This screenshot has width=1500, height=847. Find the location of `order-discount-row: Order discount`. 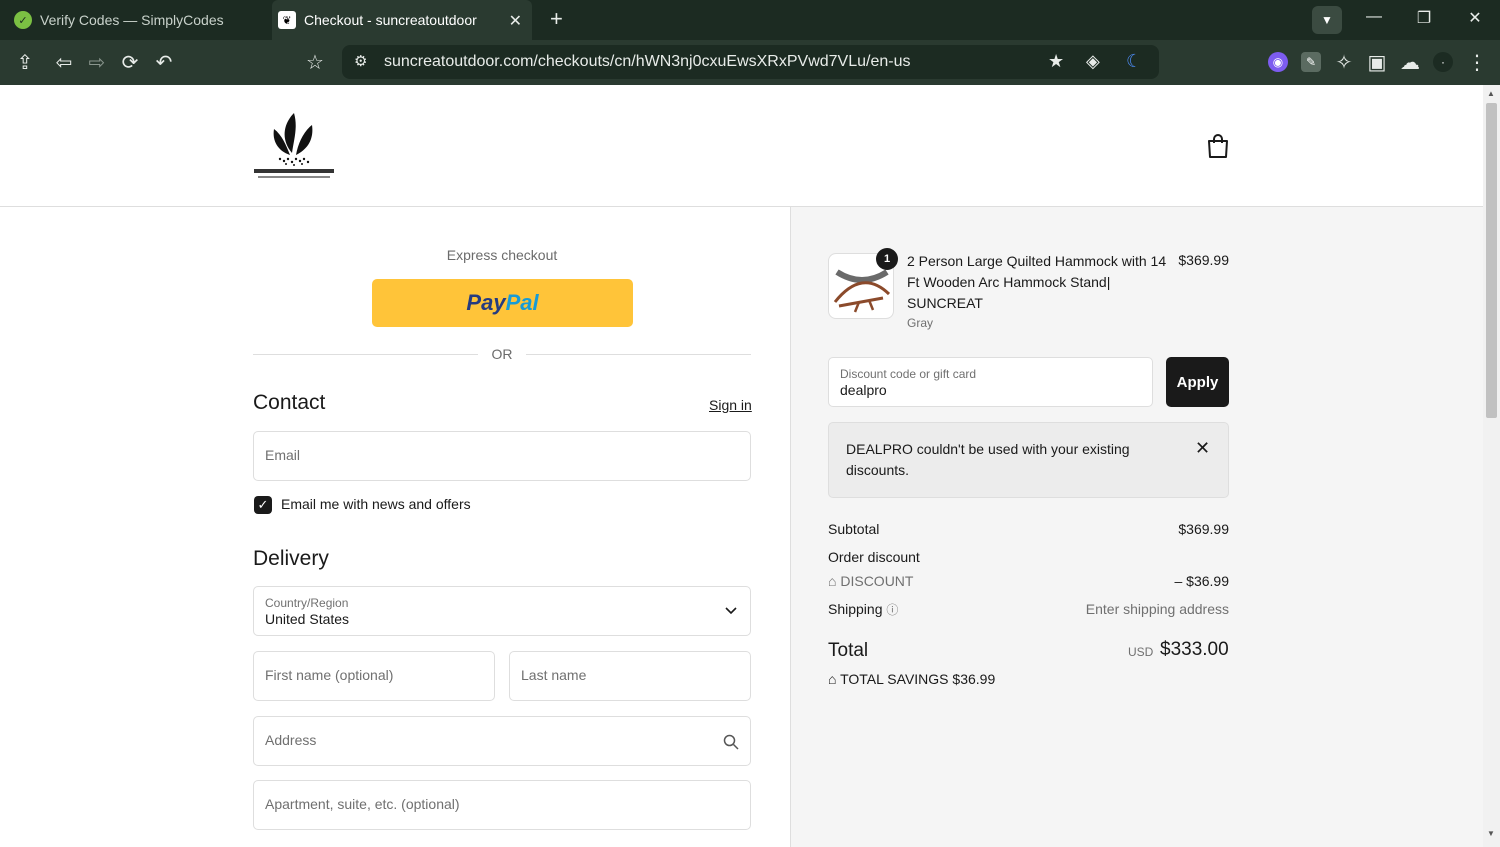

order-discount-row: Order discount is located at coordinates (1028, 557).